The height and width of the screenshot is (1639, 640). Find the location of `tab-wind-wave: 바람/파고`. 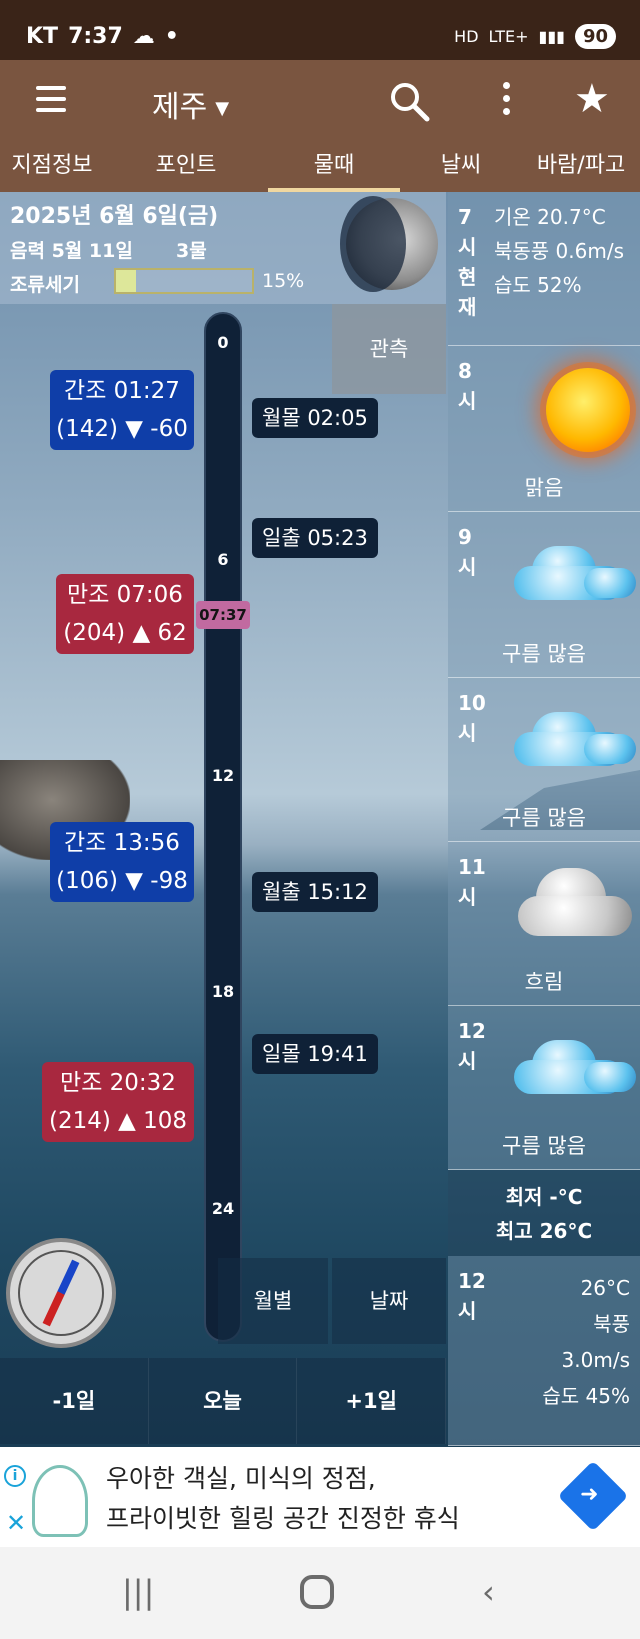

tab-wind-wave: 바람/파고 is located at coordinates (581, 168).